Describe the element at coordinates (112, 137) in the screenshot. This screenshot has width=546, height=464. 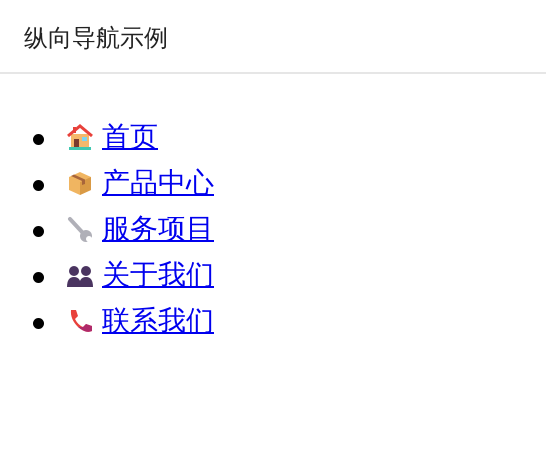
I see `nav-link: 首页` at that location.